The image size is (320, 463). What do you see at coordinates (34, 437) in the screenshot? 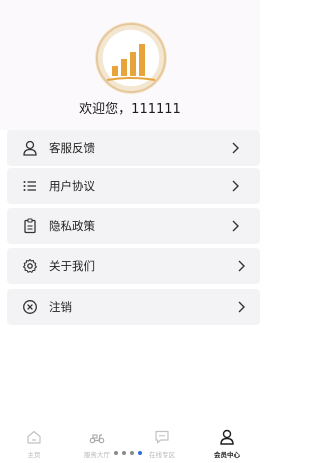
I see `home-icon` at bounding box center [34, 437].